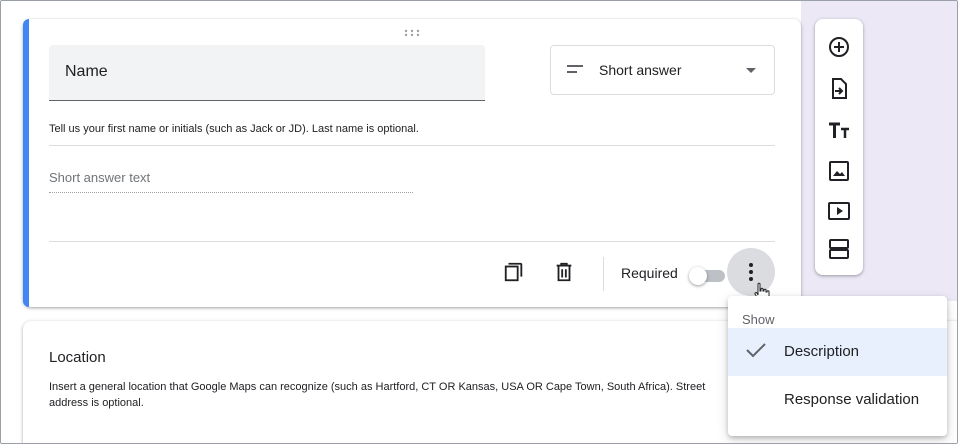  What do you see at coordinates (603, 274) in the screenshot?
I see `footer-divider` at bounding box center [603, 274].